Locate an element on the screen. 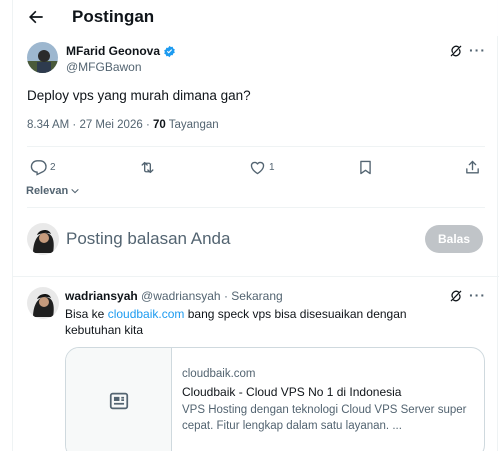  tweet-meta: 8.34 AM · 27 Mei 2026 · 70 Tayangan is located at coordinates (123, 125).